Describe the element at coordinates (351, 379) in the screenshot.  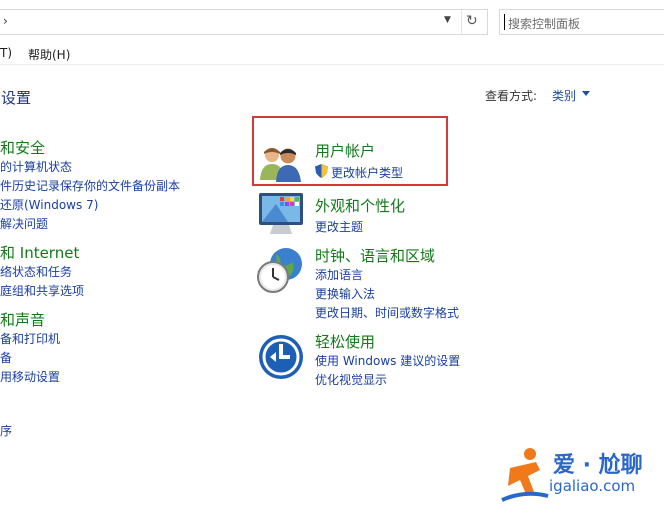
I see `link-optimize-visual-display: 优化视觉显示` at that location.